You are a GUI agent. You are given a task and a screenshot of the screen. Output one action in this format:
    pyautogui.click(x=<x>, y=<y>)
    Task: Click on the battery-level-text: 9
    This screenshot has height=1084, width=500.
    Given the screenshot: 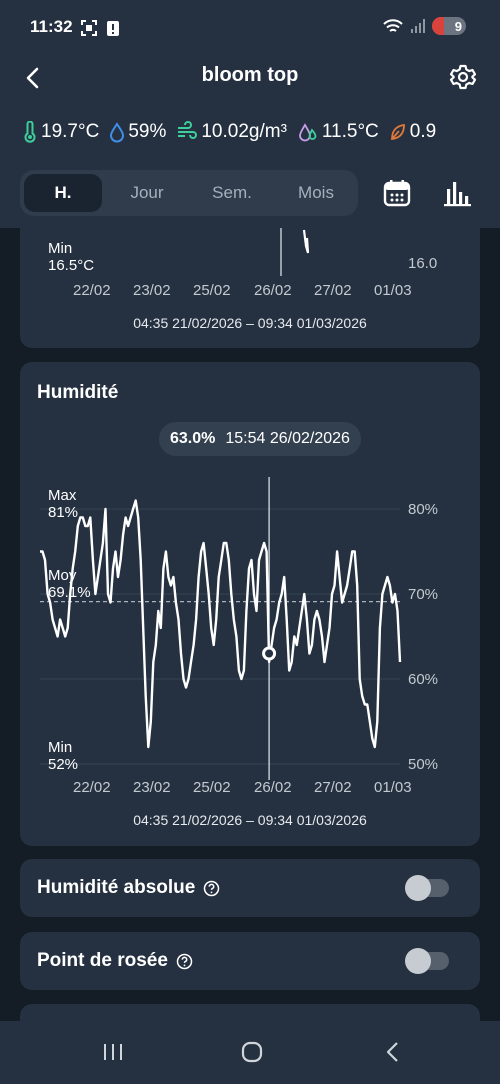 What is the action you would take?
    pyautogui.click(x=458, y=26)
    